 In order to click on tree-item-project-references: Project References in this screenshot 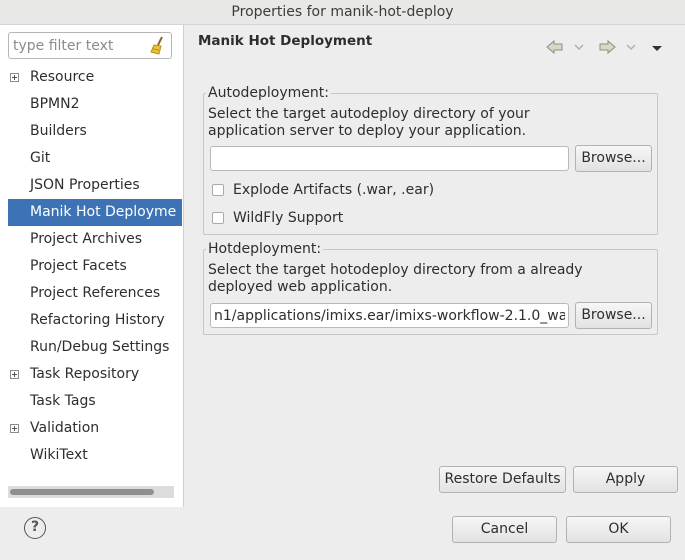, I will do `click(92, 293)`.